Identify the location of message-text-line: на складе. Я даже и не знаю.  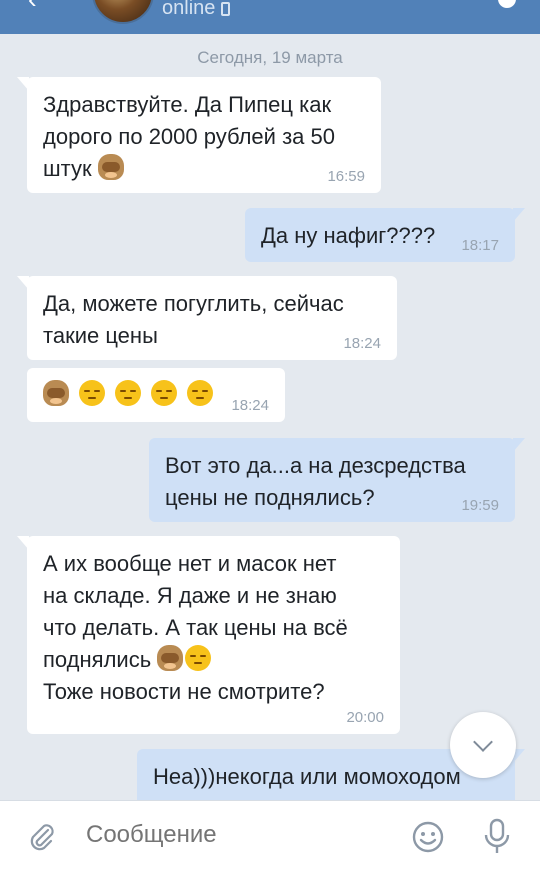
(190, 595).